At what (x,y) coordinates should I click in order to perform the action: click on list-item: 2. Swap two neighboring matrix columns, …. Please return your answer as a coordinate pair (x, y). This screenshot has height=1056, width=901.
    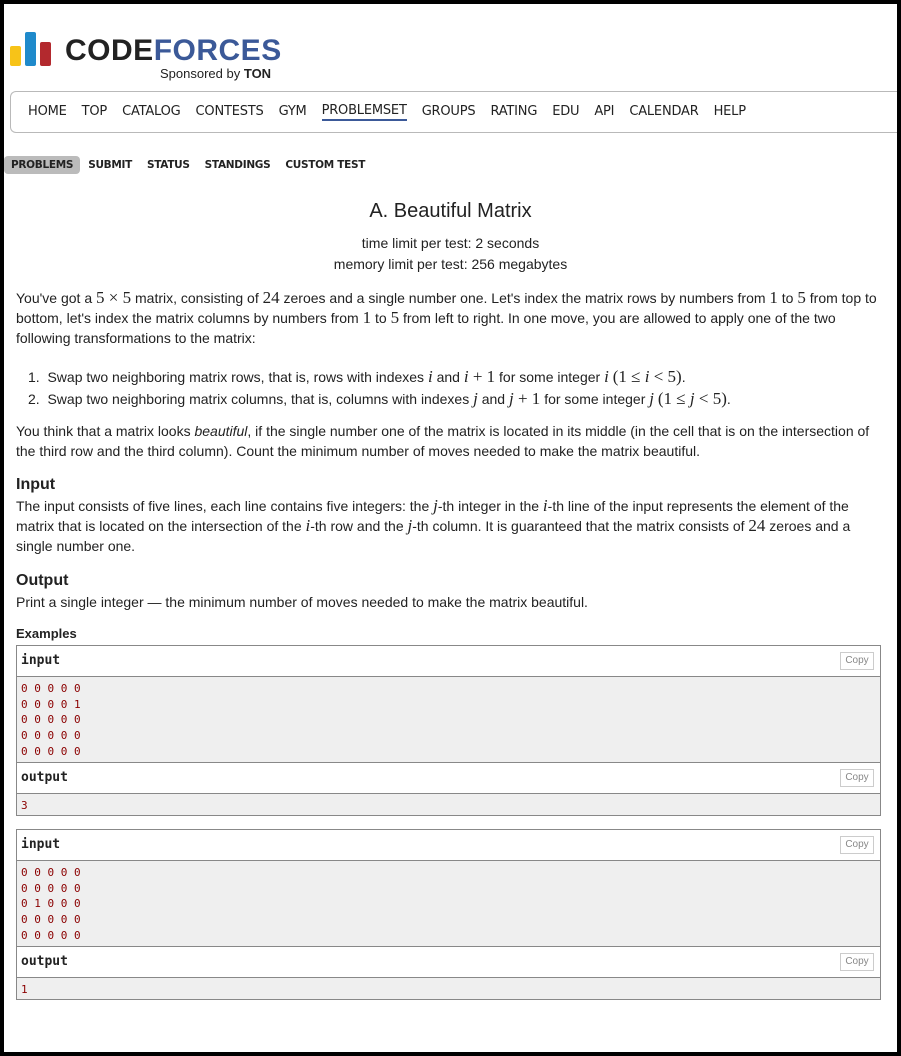
    Looking at the image, I should click on (379, 398).